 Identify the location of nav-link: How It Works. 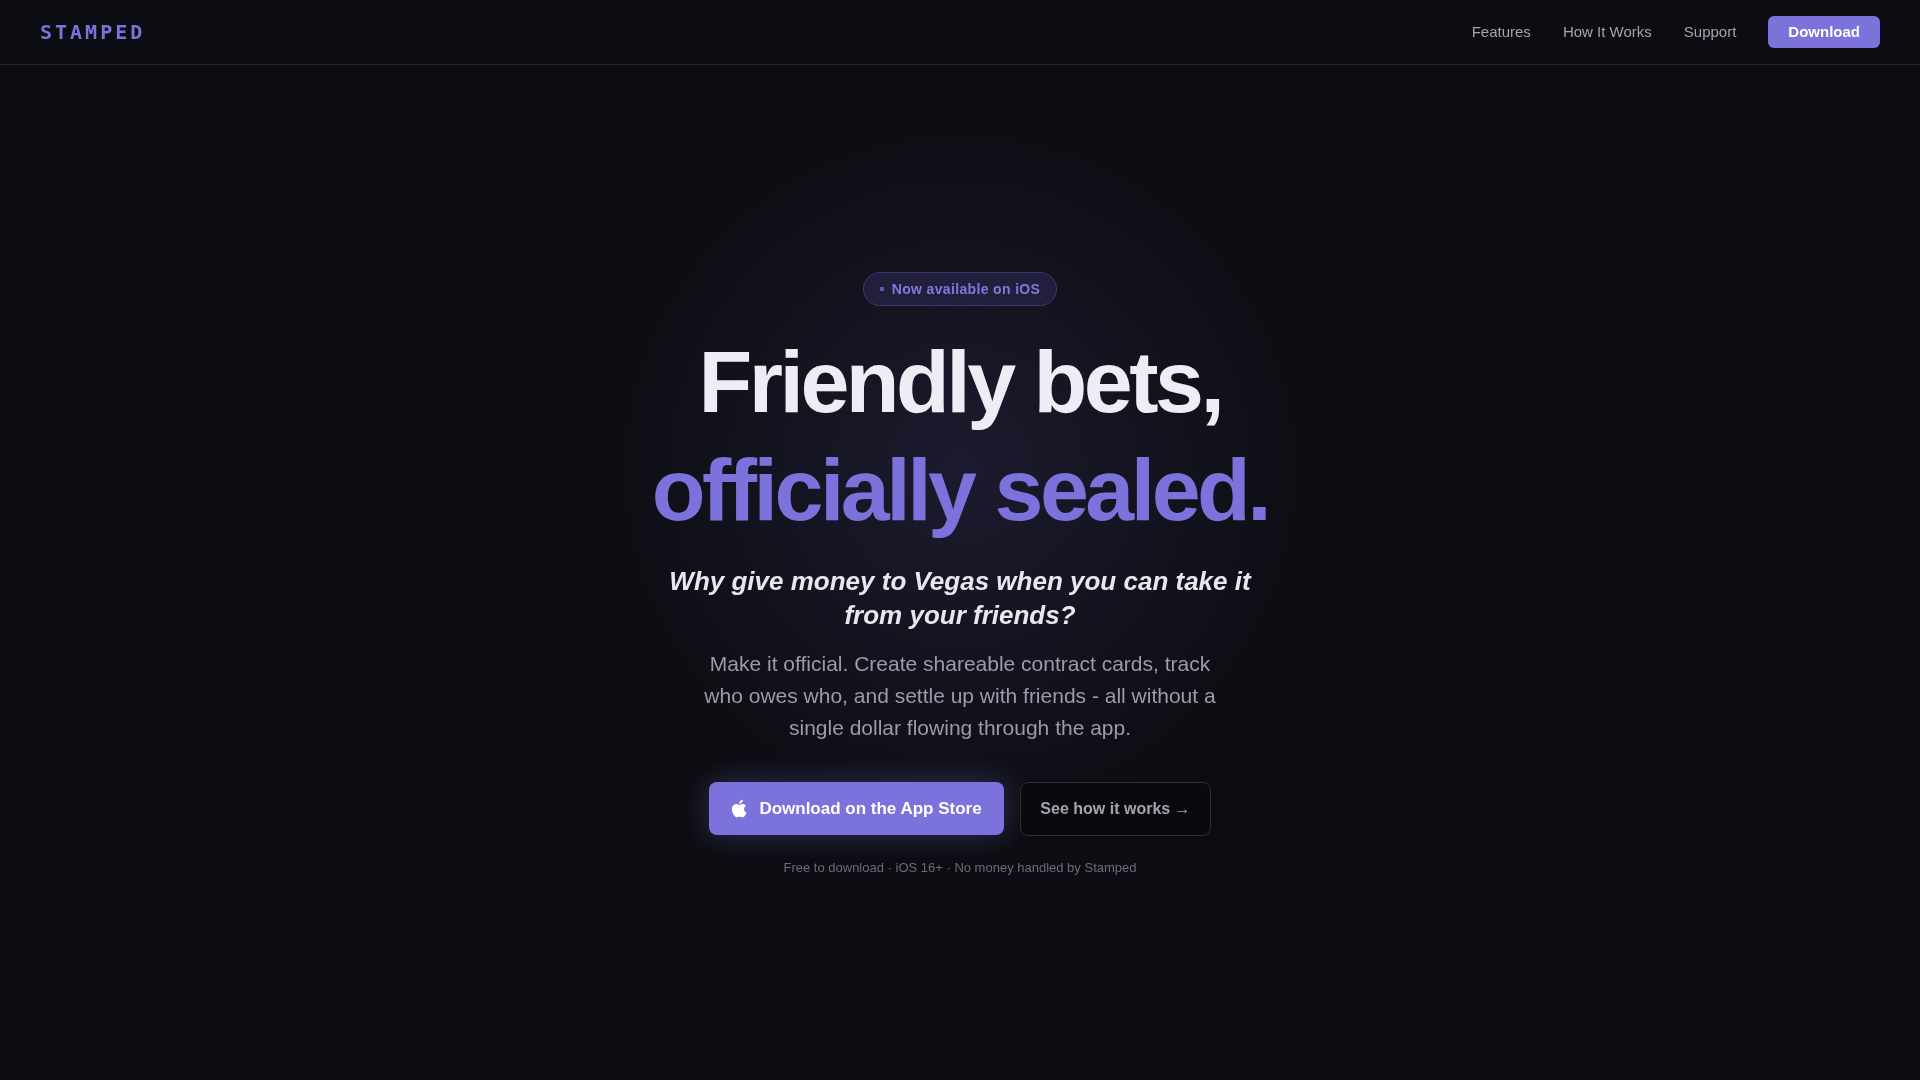
(1607, 32).